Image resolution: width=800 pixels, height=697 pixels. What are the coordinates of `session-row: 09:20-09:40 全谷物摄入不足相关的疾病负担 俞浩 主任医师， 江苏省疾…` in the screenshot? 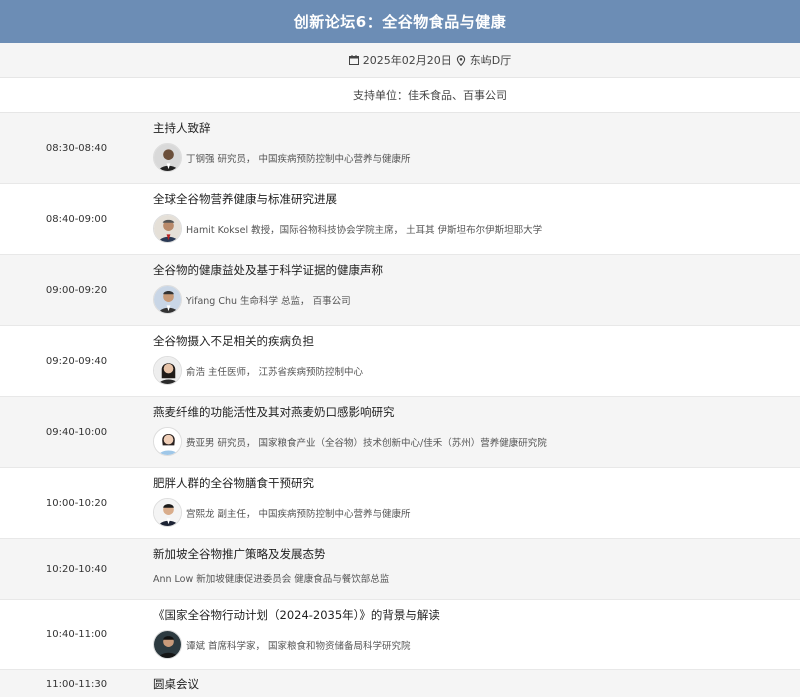 It's located at (400, 361).